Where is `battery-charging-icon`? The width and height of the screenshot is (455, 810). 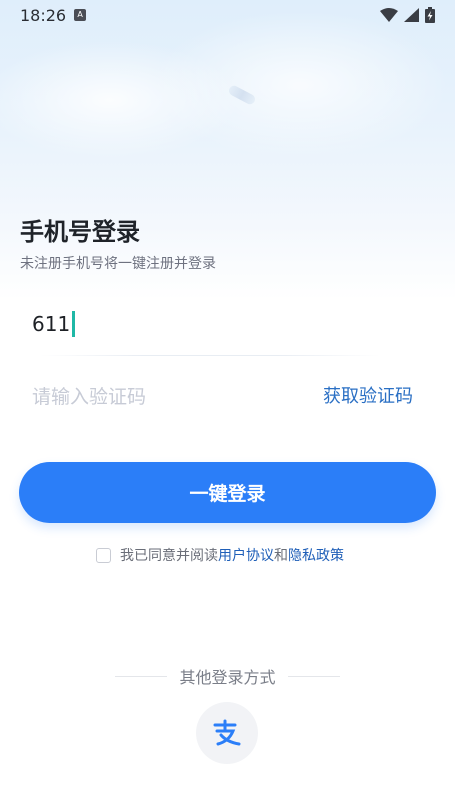 battery-charging-icon is located at coordinates (430, 15).